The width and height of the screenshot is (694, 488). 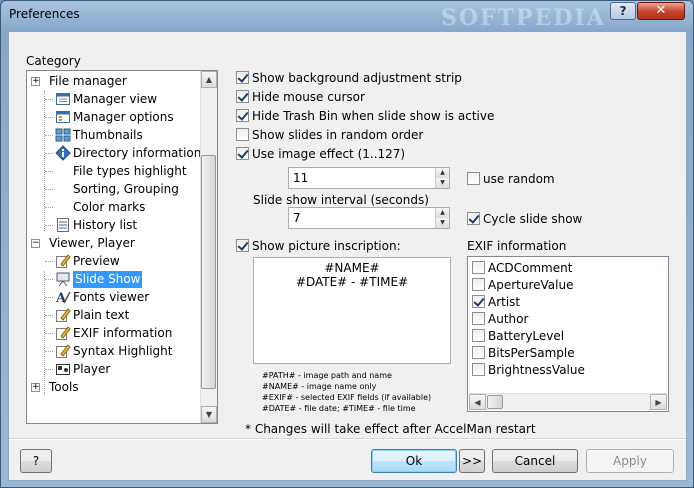 I want to click on window-options-icon, so click(x=63, y=117).